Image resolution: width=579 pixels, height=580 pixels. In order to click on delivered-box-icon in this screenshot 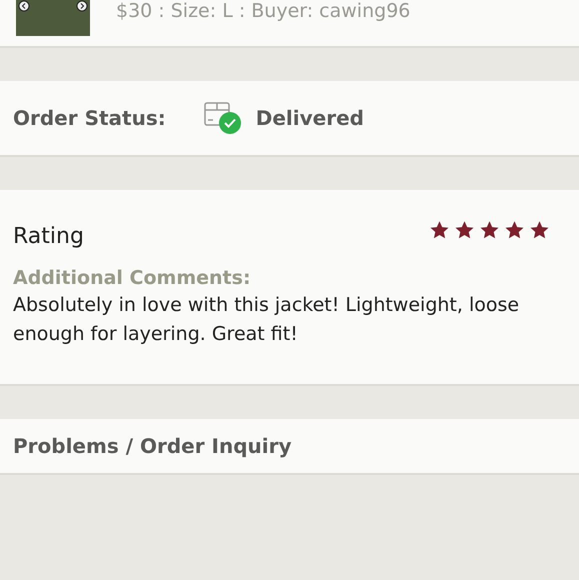, I will do `click(223, 118)`.